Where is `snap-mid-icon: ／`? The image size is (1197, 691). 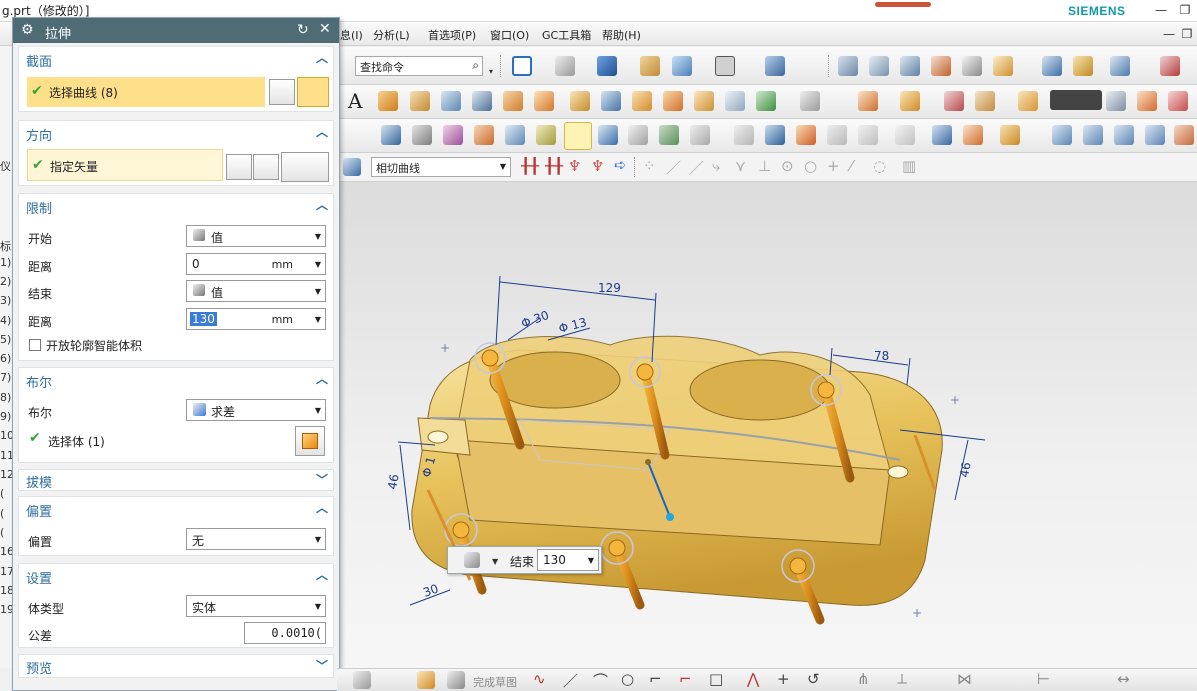 snap-mid-icon: ／ is located at coordinates (673, 167).